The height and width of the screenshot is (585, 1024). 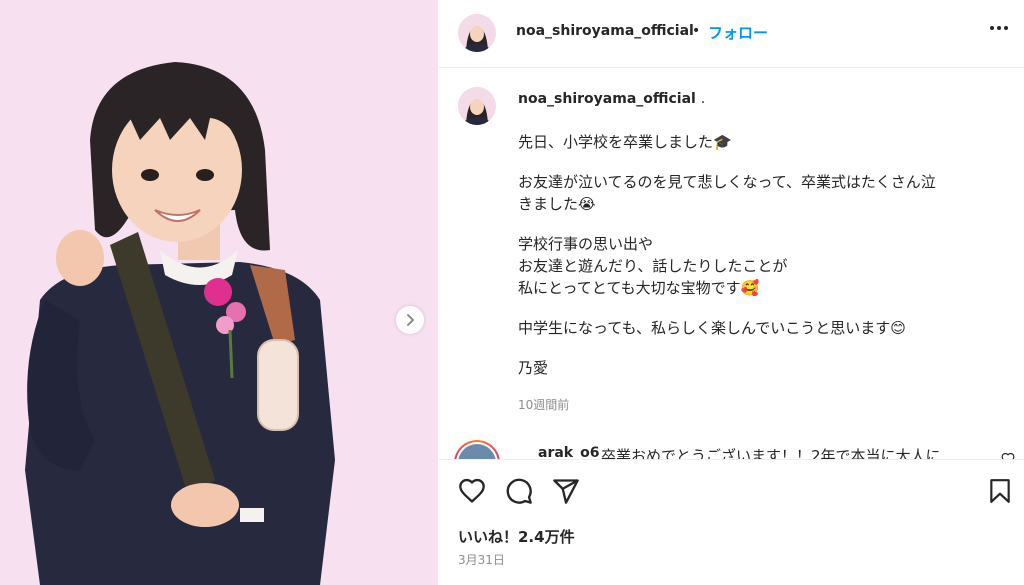 I want to click on caption-line: 先日、小学校を卒業しました🎓, so click(x=625, y=142).